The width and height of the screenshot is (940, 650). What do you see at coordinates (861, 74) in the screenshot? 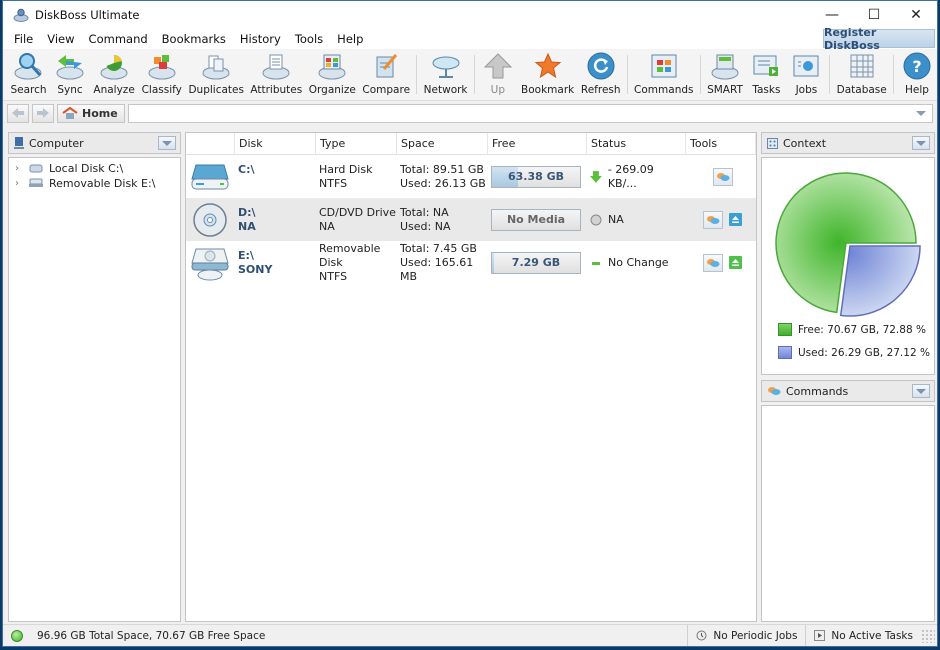
I see `toolbar-database-button: Database` at bounding box center [861, 74].